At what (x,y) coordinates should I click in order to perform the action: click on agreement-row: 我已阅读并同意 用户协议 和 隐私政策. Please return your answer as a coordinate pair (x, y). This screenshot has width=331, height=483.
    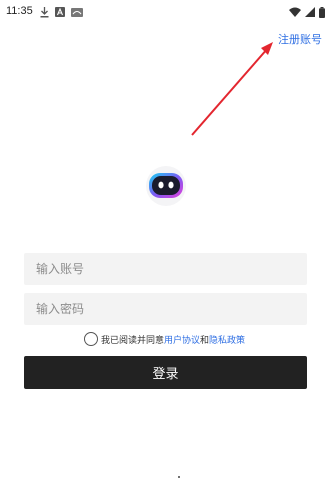
    Looking at the image, I should click on (164, 339).